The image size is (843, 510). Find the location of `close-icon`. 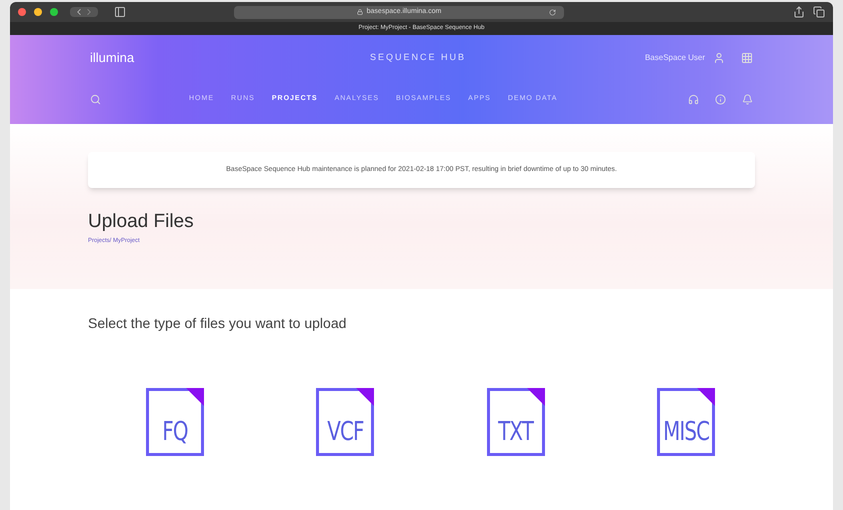

close-icon is located at coordinates (22, 12).